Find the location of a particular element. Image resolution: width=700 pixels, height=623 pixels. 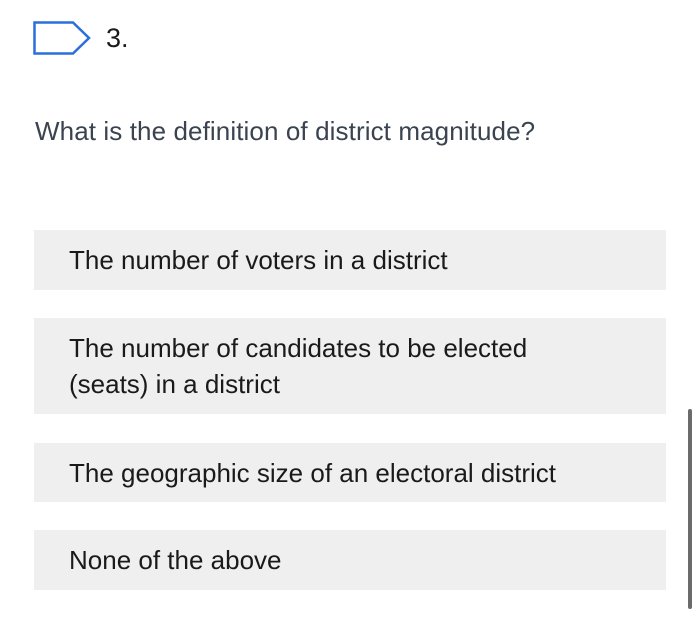

answer-option-label: None of the above is located at coordinates (175, 560).